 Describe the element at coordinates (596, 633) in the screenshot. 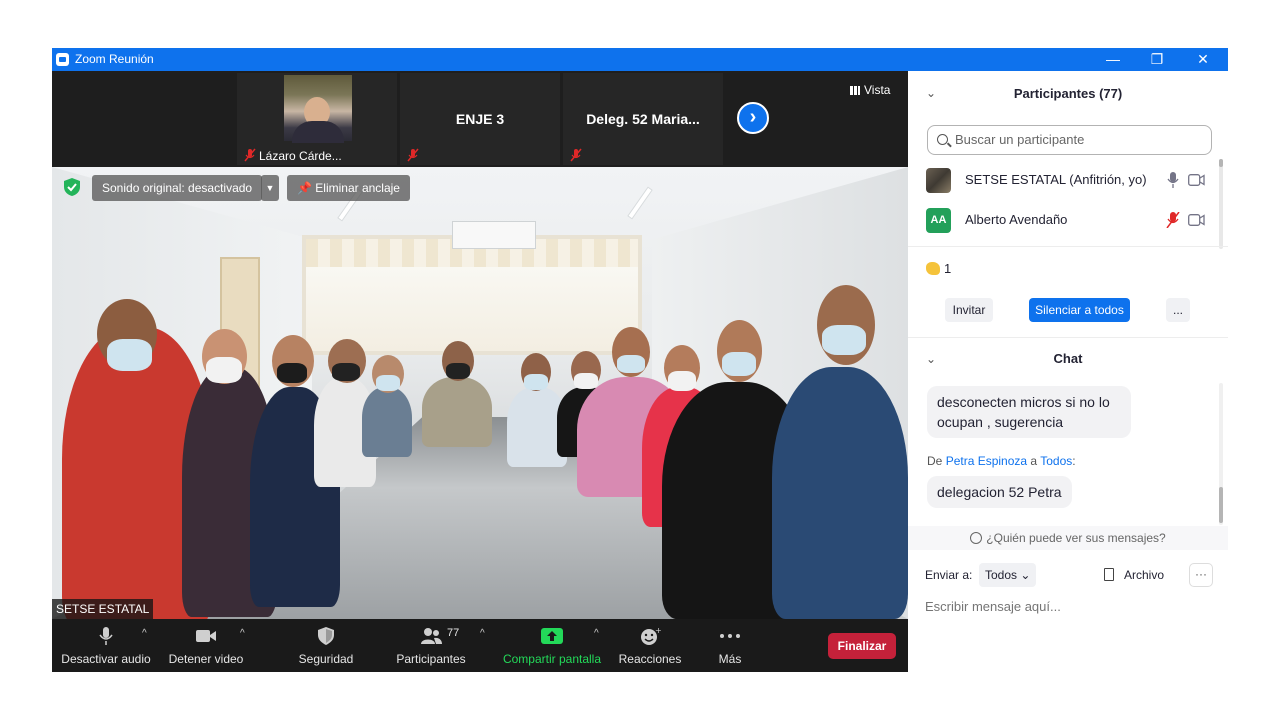

I see `share-options-caret: ^` at that location.